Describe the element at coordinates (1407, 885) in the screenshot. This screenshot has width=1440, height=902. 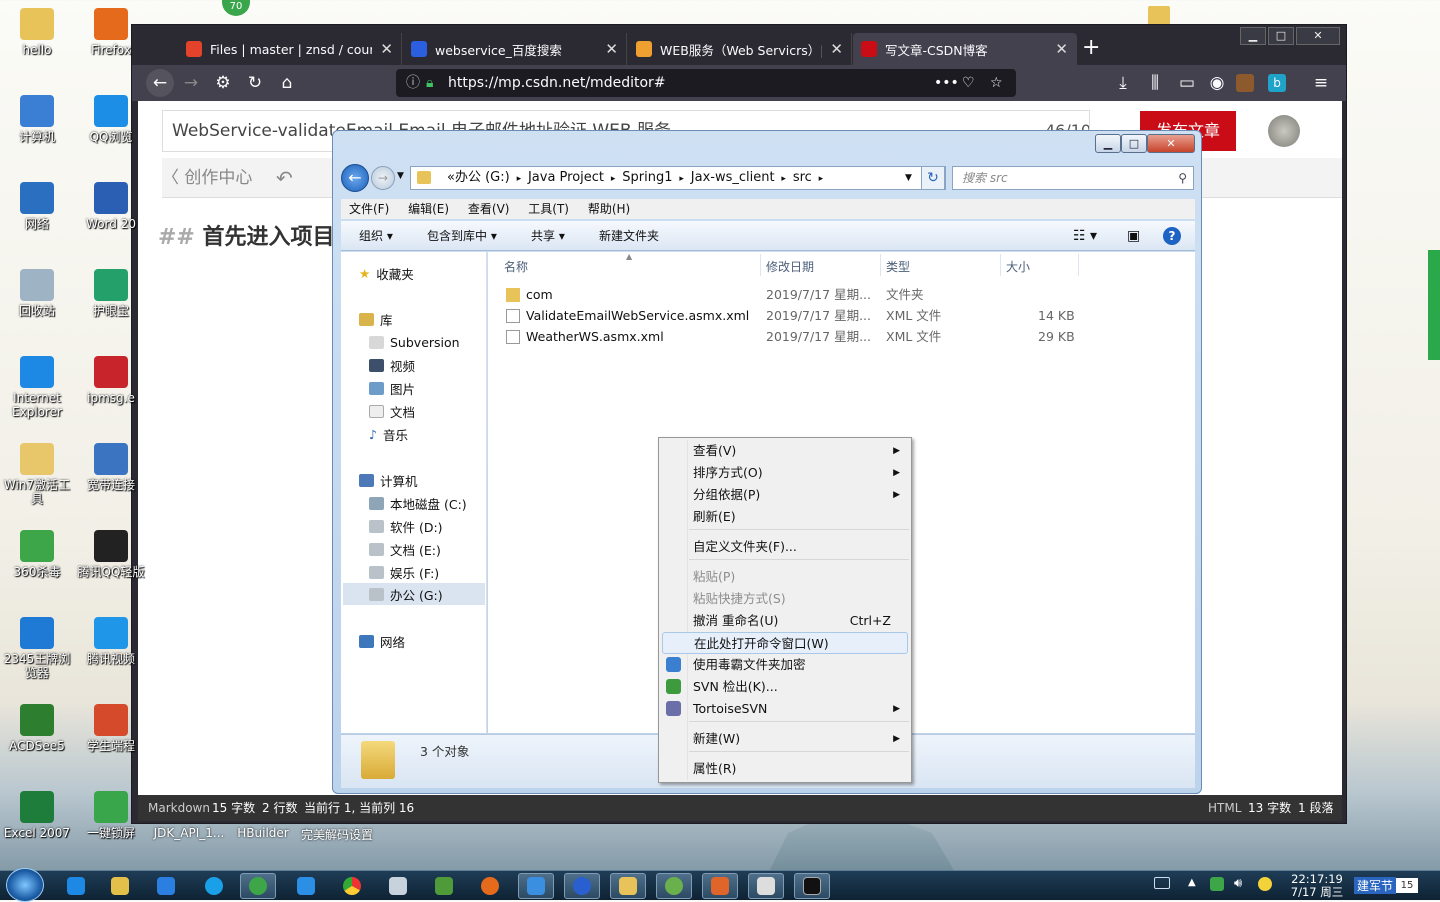
I see `calendar-day: 15` at that location.